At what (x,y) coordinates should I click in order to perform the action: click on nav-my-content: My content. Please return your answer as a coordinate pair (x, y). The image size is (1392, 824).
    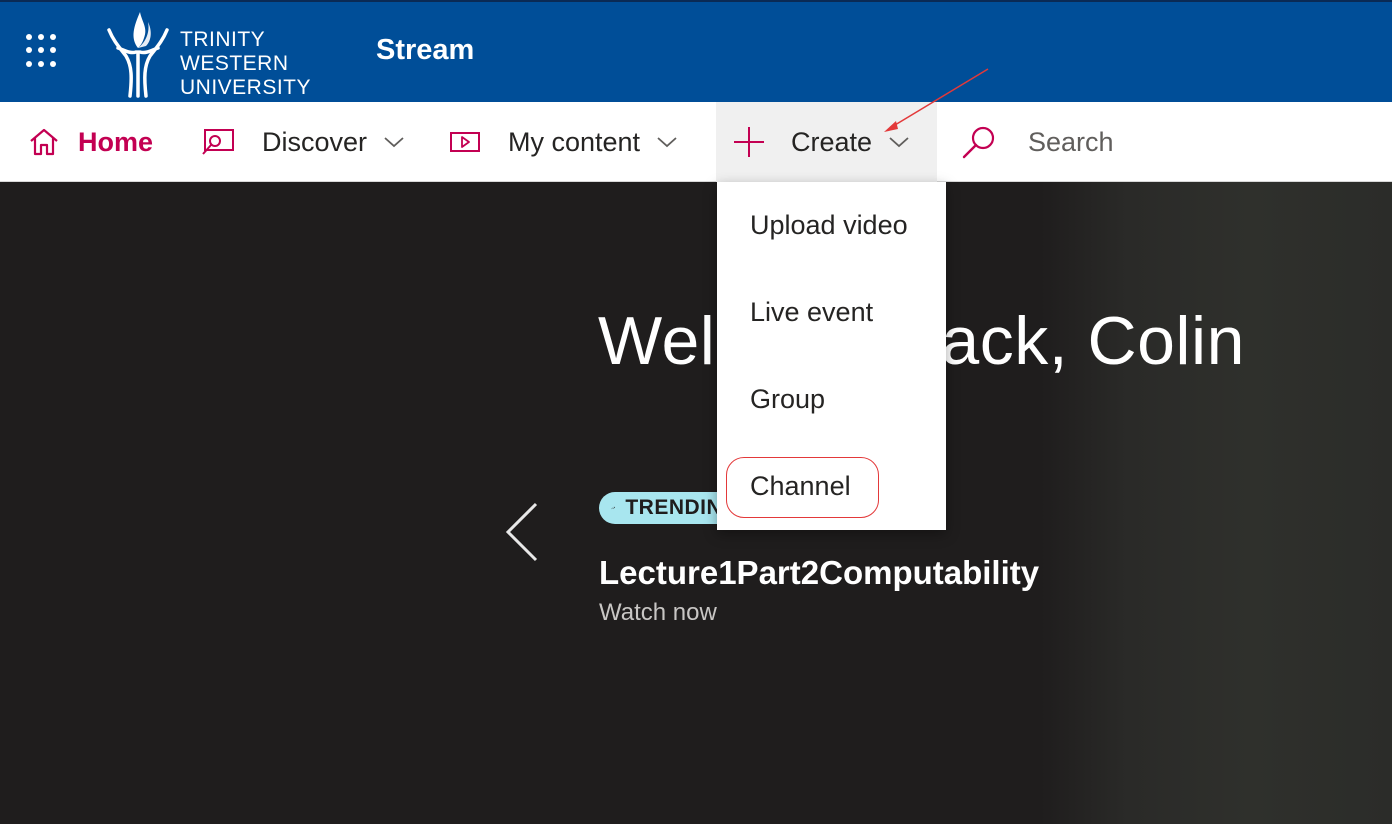
    Looking at the image, I should click on (563, 142).